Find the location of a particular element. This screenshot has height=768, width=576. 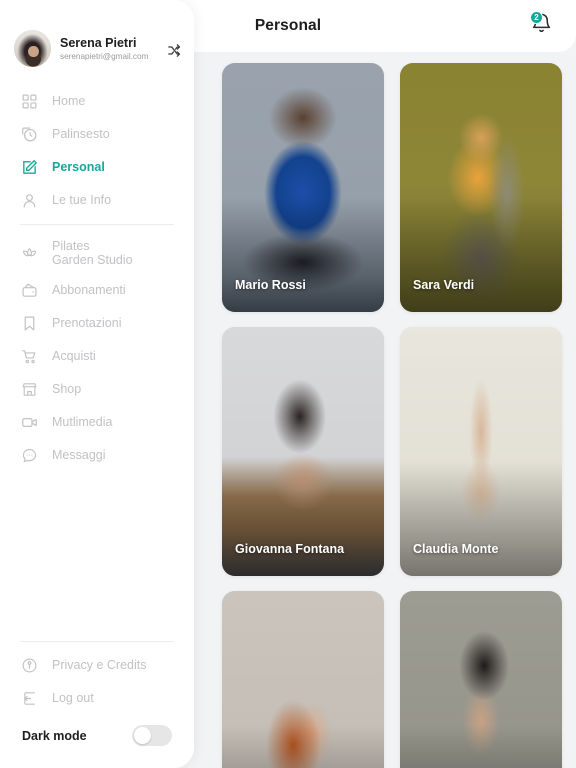

sidebar-footer: Privacy e Credits Log out Dark mode is located at coordinates (97, 701).